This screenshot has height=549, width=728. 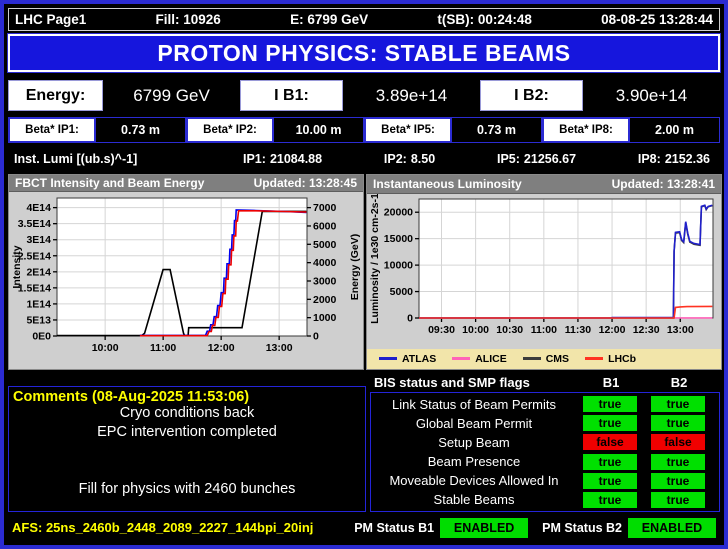 What do you see at coordinates (663, 183) in the screenshot?
I see `luminosity-chart-updated: Updated: 13:28:41` at bounding box center [663, 183].